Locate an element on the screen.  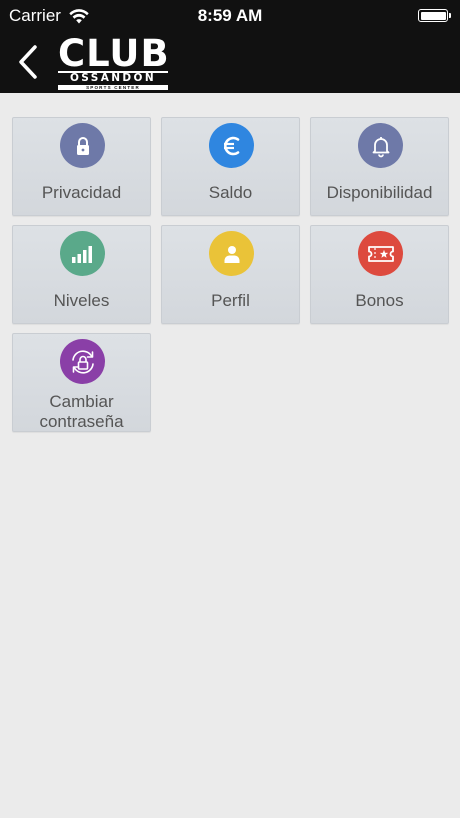
club-logo: CLUB OSSANDON SPORTS CENTER is located at coordinates (114, 61).